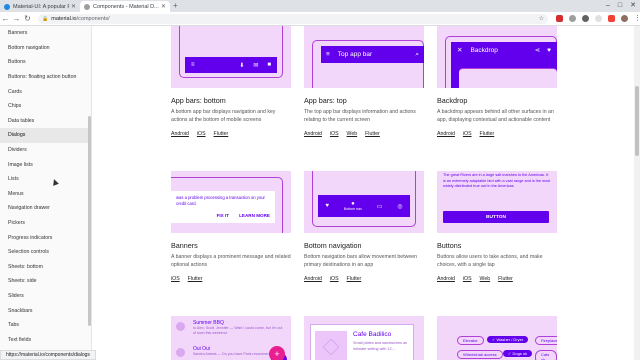  Describe the element at coordinates (254, 215) in the screenshot. I see `banner-learn-button: LEARN MORE` at that location.